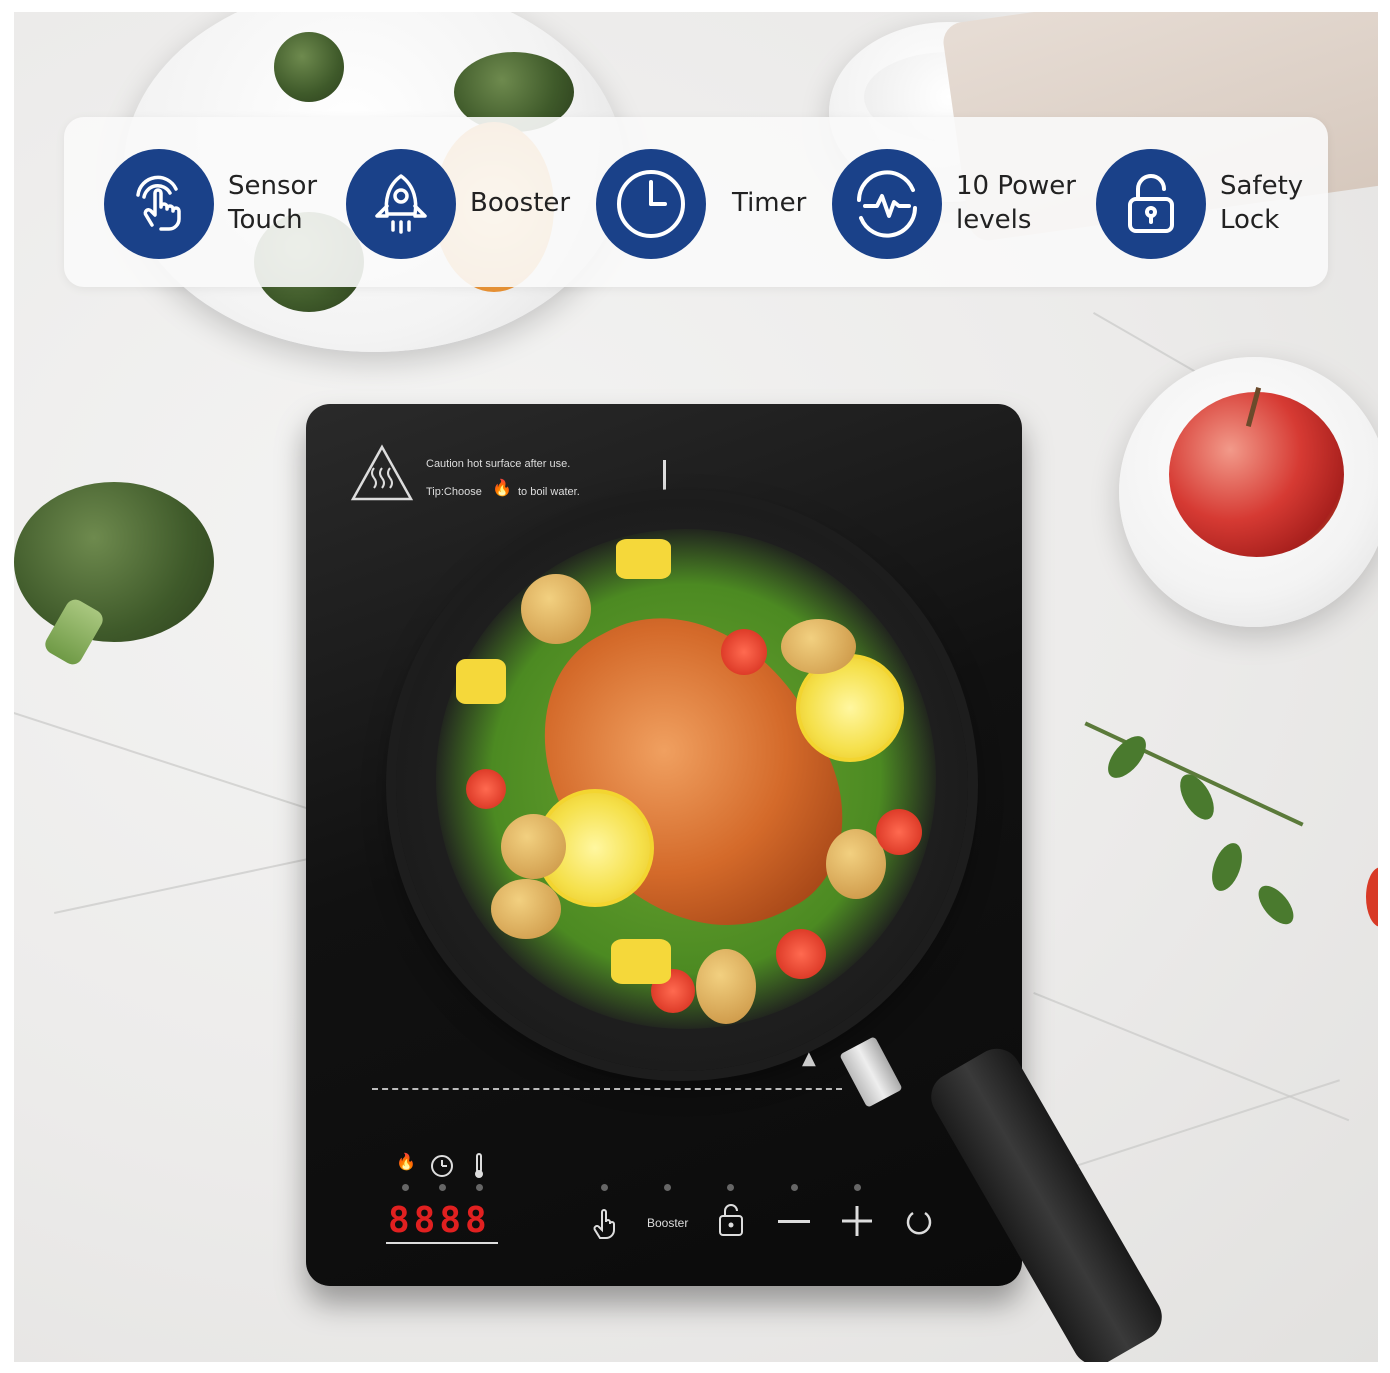 This screenshot has width=1390, height=1373. What do you see at coordinates (607, 1089) in the screenshot?
I see `control-divider` at bounding box center [607, 1089].